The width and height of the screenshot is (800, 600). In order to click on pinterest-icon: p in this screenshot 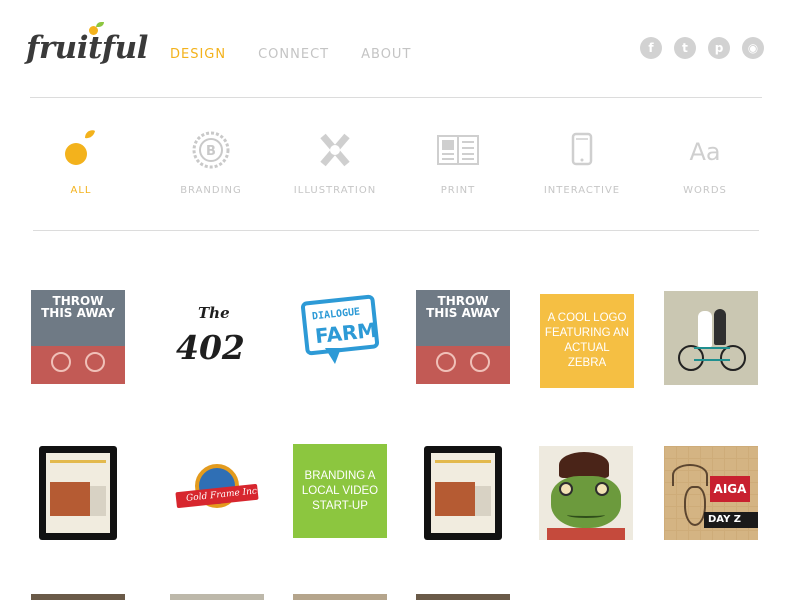, I will do `click(719, 48)`.